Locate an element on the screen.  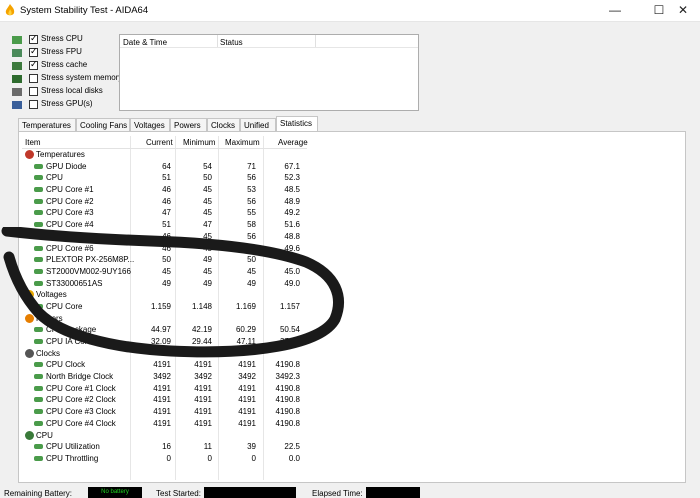
test-started-label: Test Started: is located at coordinates (178, 493).